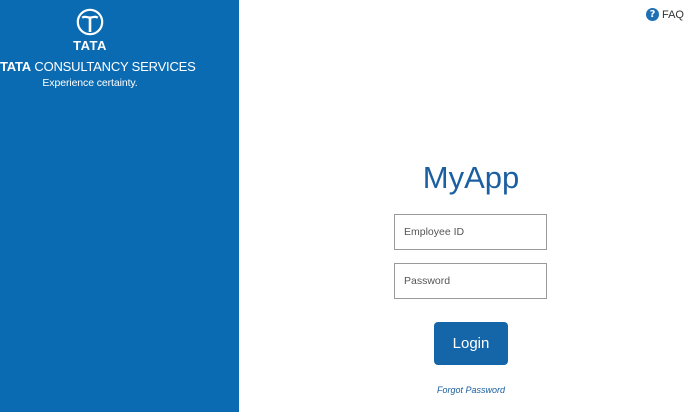  Describe the element at coordinates (90, 83) in the screenshot. I see `tagline: Experience certainty.` at that location.